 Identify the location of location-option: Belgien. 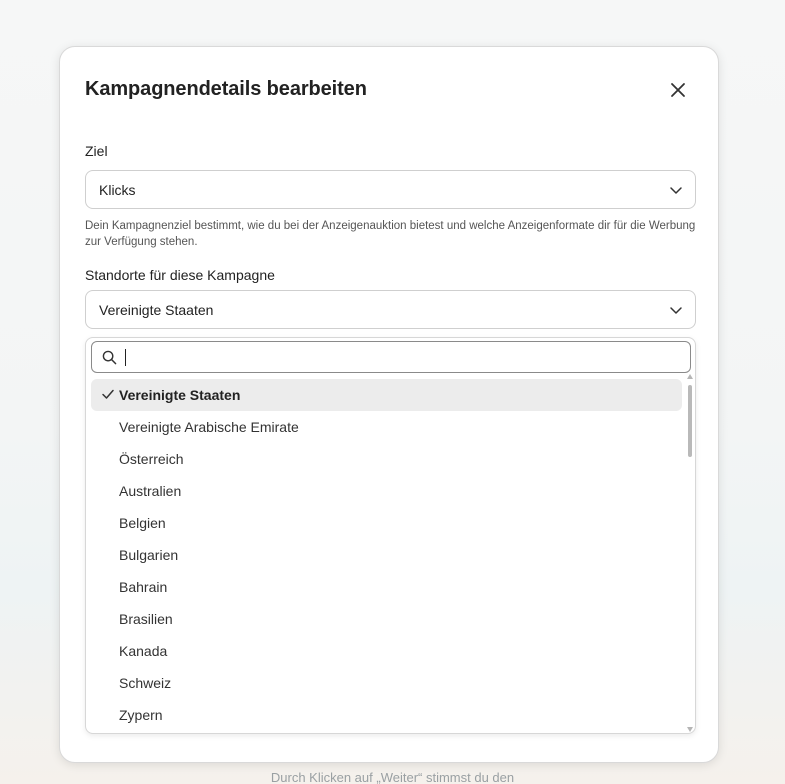
(386, 523).